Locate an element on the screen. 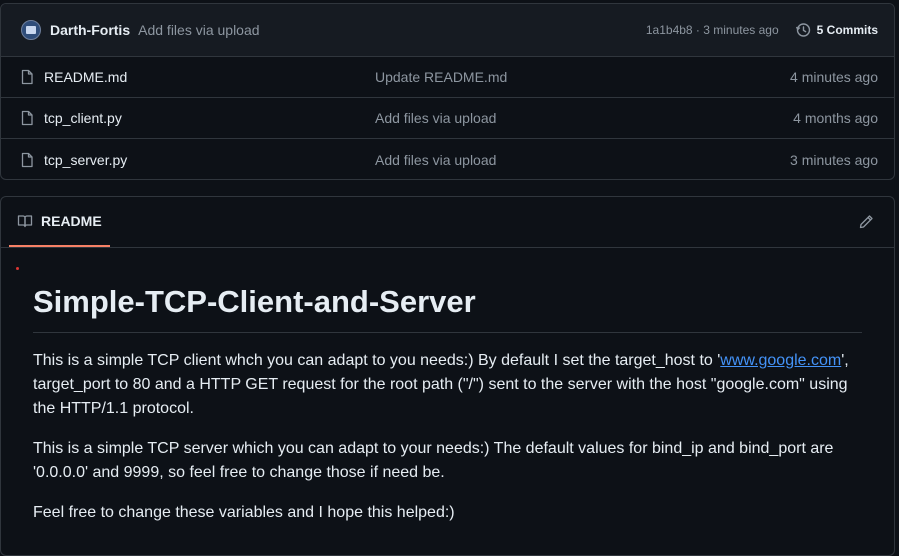 This screenshot has height=556, width=899. file-commit-message: Update README.md is located at coordinates (582, 77).